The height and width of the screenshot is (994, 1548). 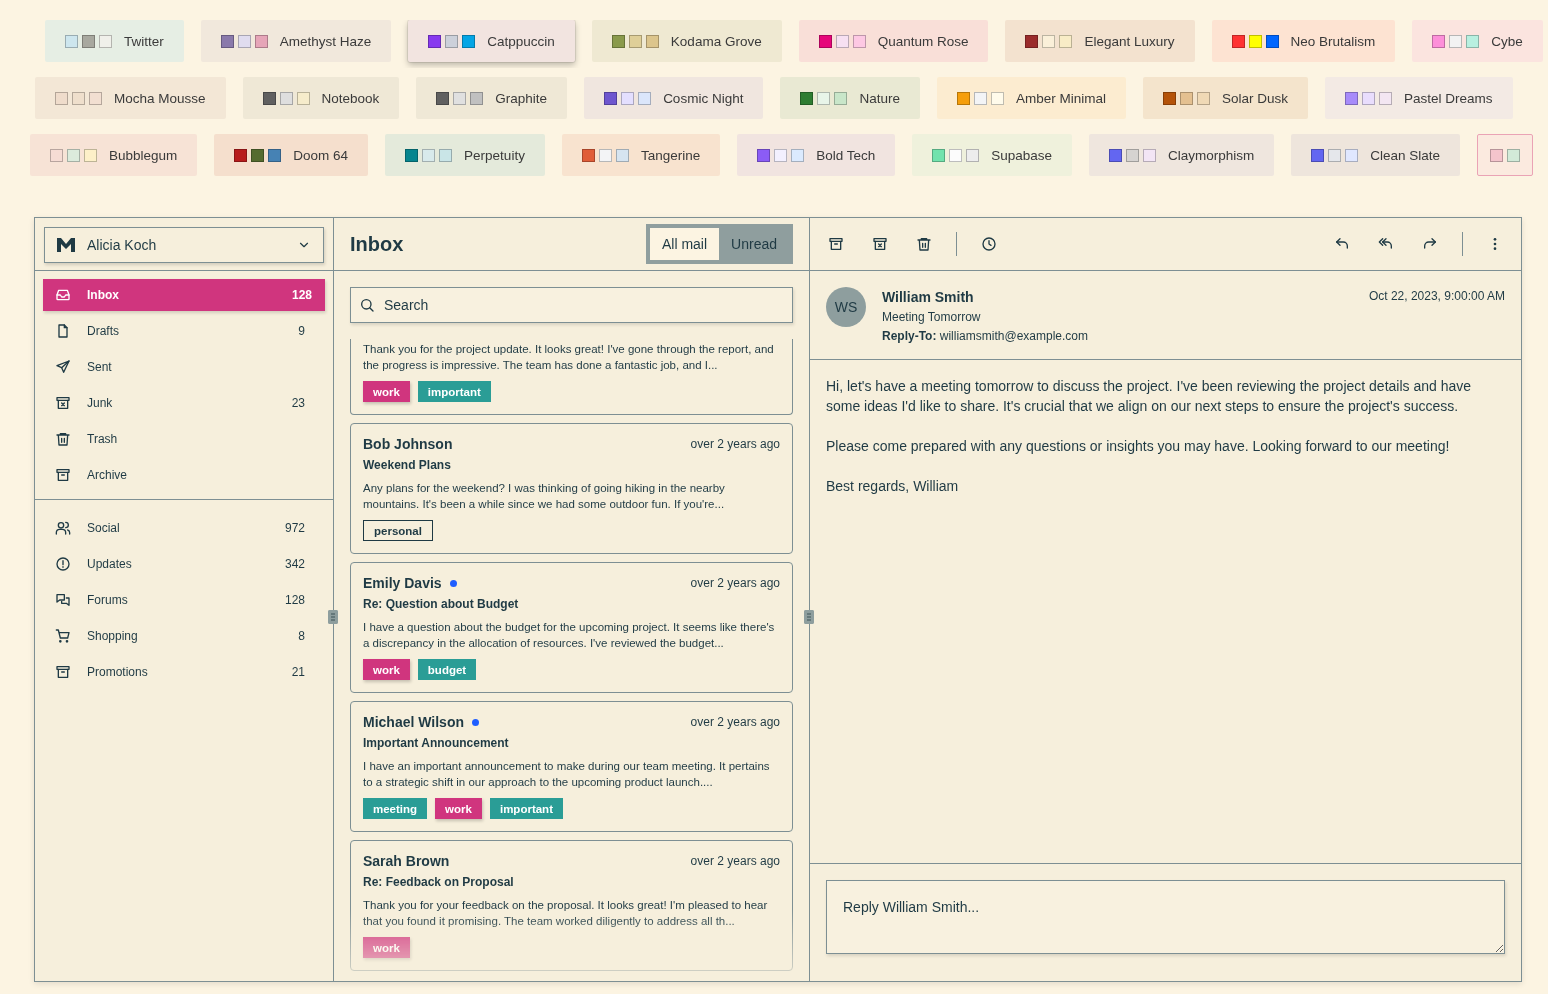 What do you see at coordinates (1436, 297) in the screenshot?
I see `mail-date: Oct 22, 2023, 9:00:00 AM` at bounding box center [1436, 297].